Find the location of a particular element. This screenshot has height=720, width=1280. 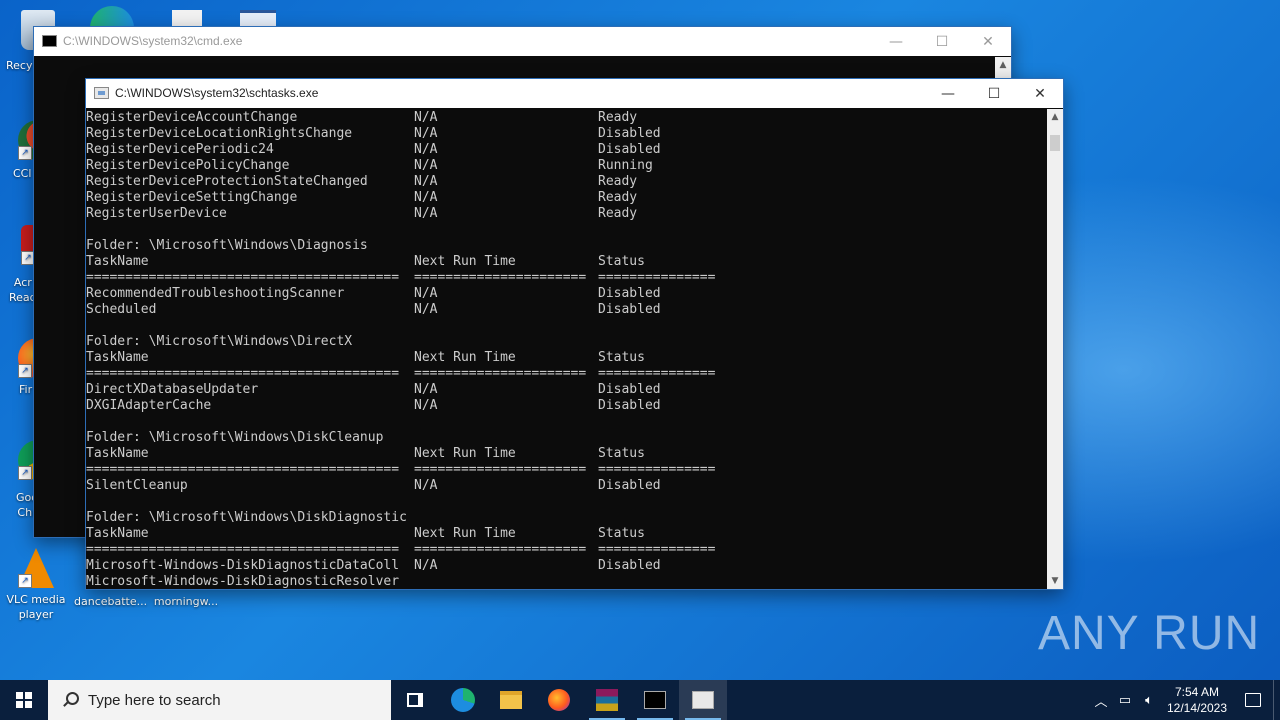

search-icon is located at coordinates (70, 700).